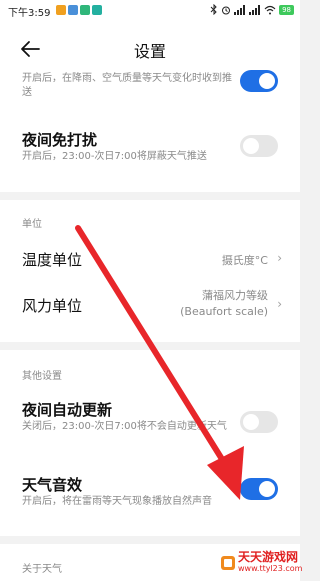  I want to click on battery-icon: 98, so click(286, 9).